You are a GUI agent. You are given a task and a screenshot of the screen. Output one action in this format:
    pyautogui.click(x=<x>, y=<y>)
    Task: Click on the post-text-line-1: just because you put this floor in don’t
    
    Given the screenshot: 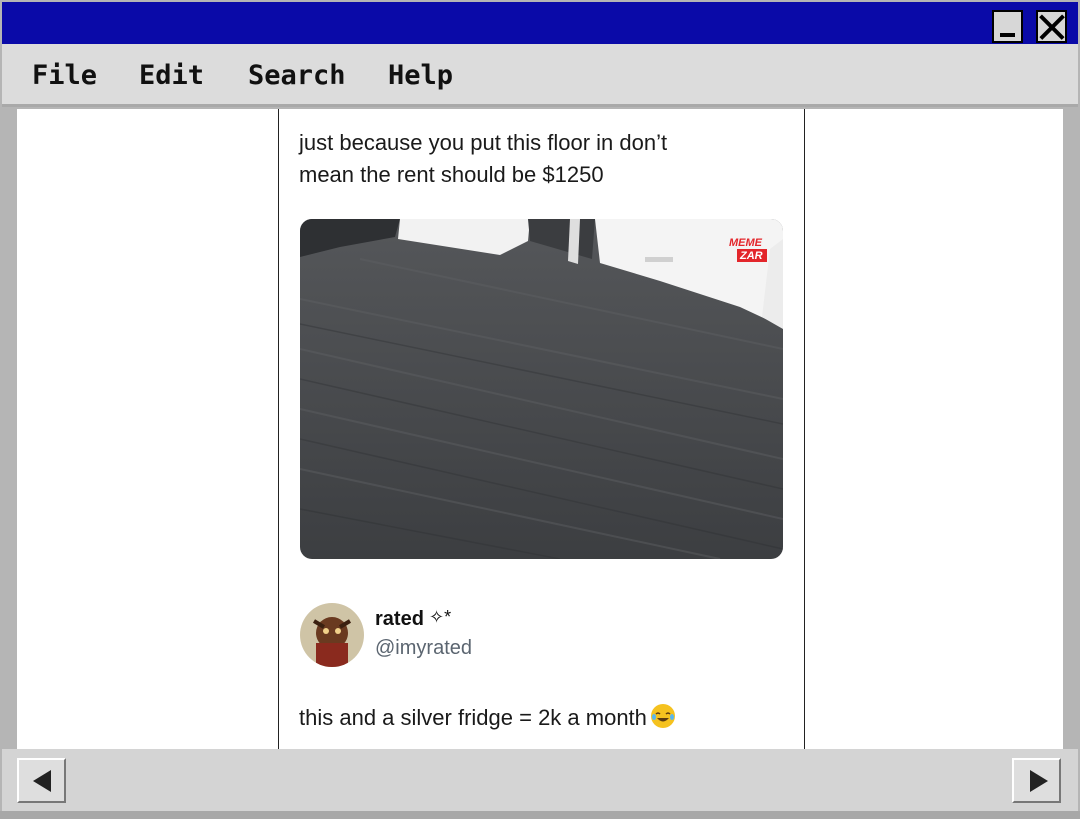 What is the action you would take?
    pyautogui.click(x=483, y=142)
    